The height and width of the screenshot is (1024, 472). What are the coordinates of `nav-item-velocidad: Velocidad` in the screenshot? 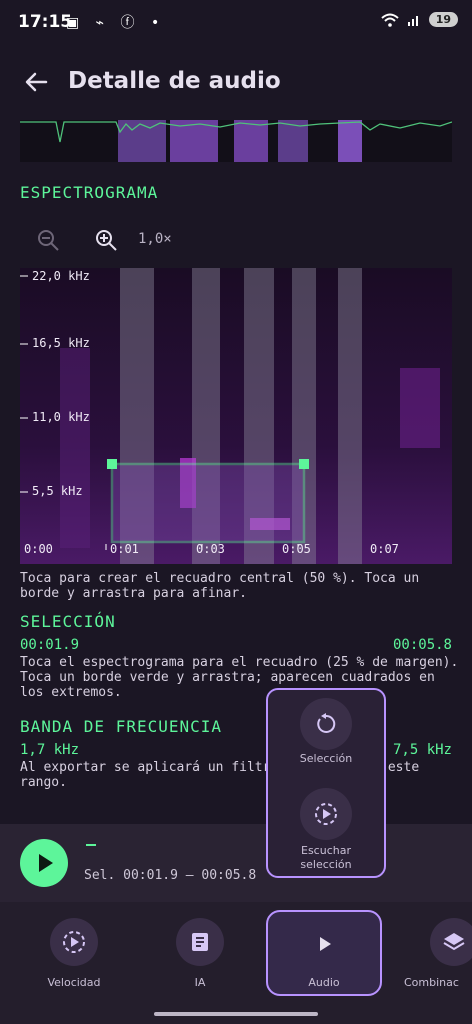 It's located at (74, 955).